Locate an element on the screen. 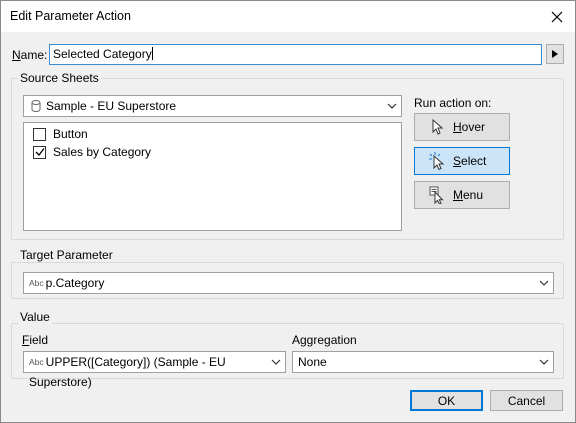  name-input-value: Selected Category is located at coordinates (102, 54).